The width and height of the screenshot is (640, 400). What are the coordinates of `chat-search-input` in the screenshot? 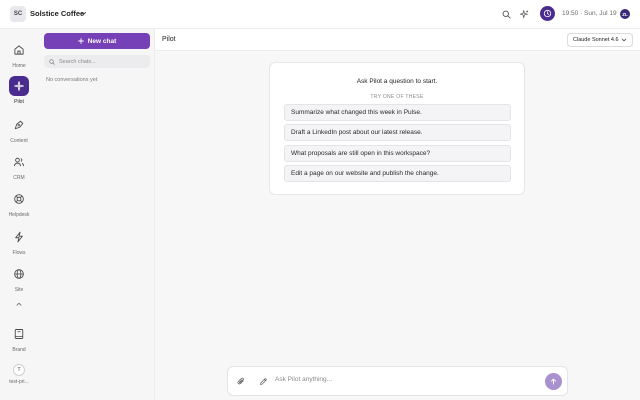 It's located at (104, 61).